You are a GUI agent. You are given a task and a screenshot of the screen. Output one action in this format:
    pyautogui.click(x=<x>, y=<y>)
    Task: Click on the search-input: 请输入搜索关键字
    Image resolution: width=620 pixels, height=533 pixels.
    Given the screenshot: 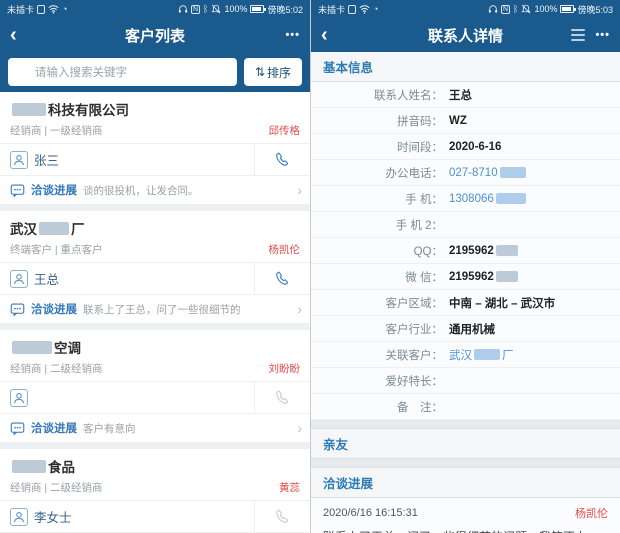 What is the action you would take?
    pyautogui.click(x=122, y=72)
    